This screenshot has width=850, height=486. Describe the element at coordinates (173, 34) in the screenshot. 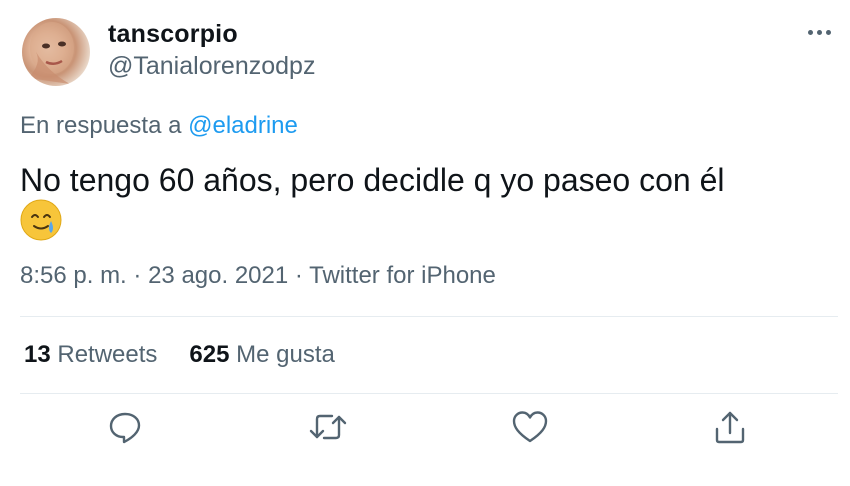

I see `display-name: tanscorpio` at that location.